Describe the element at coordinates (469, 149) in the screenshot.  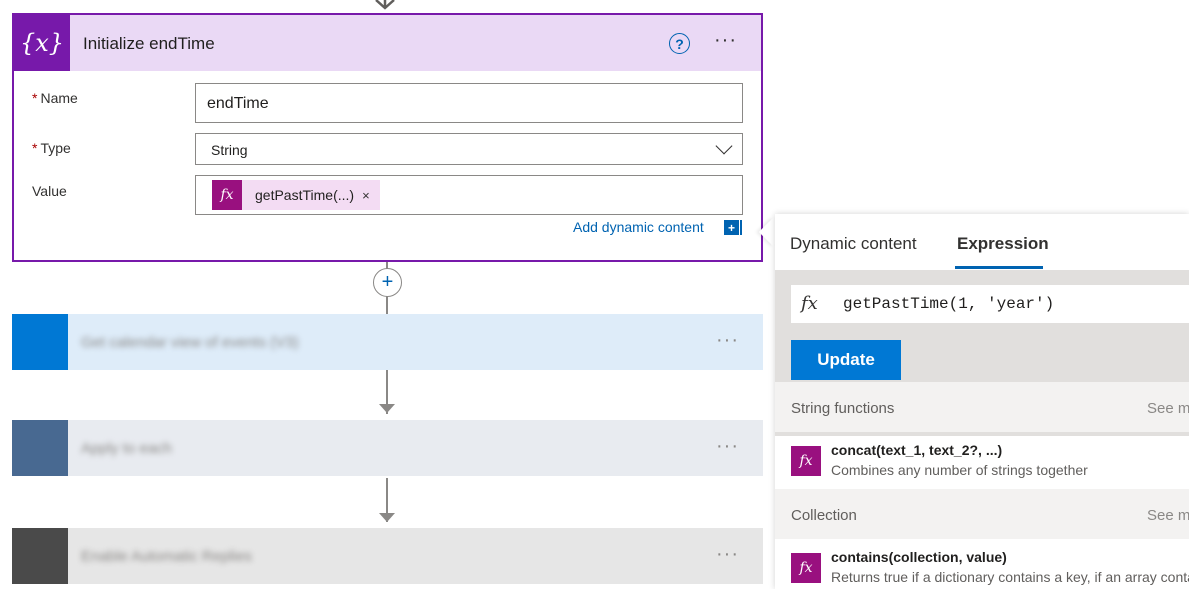
I see `type-select: String` at that location.